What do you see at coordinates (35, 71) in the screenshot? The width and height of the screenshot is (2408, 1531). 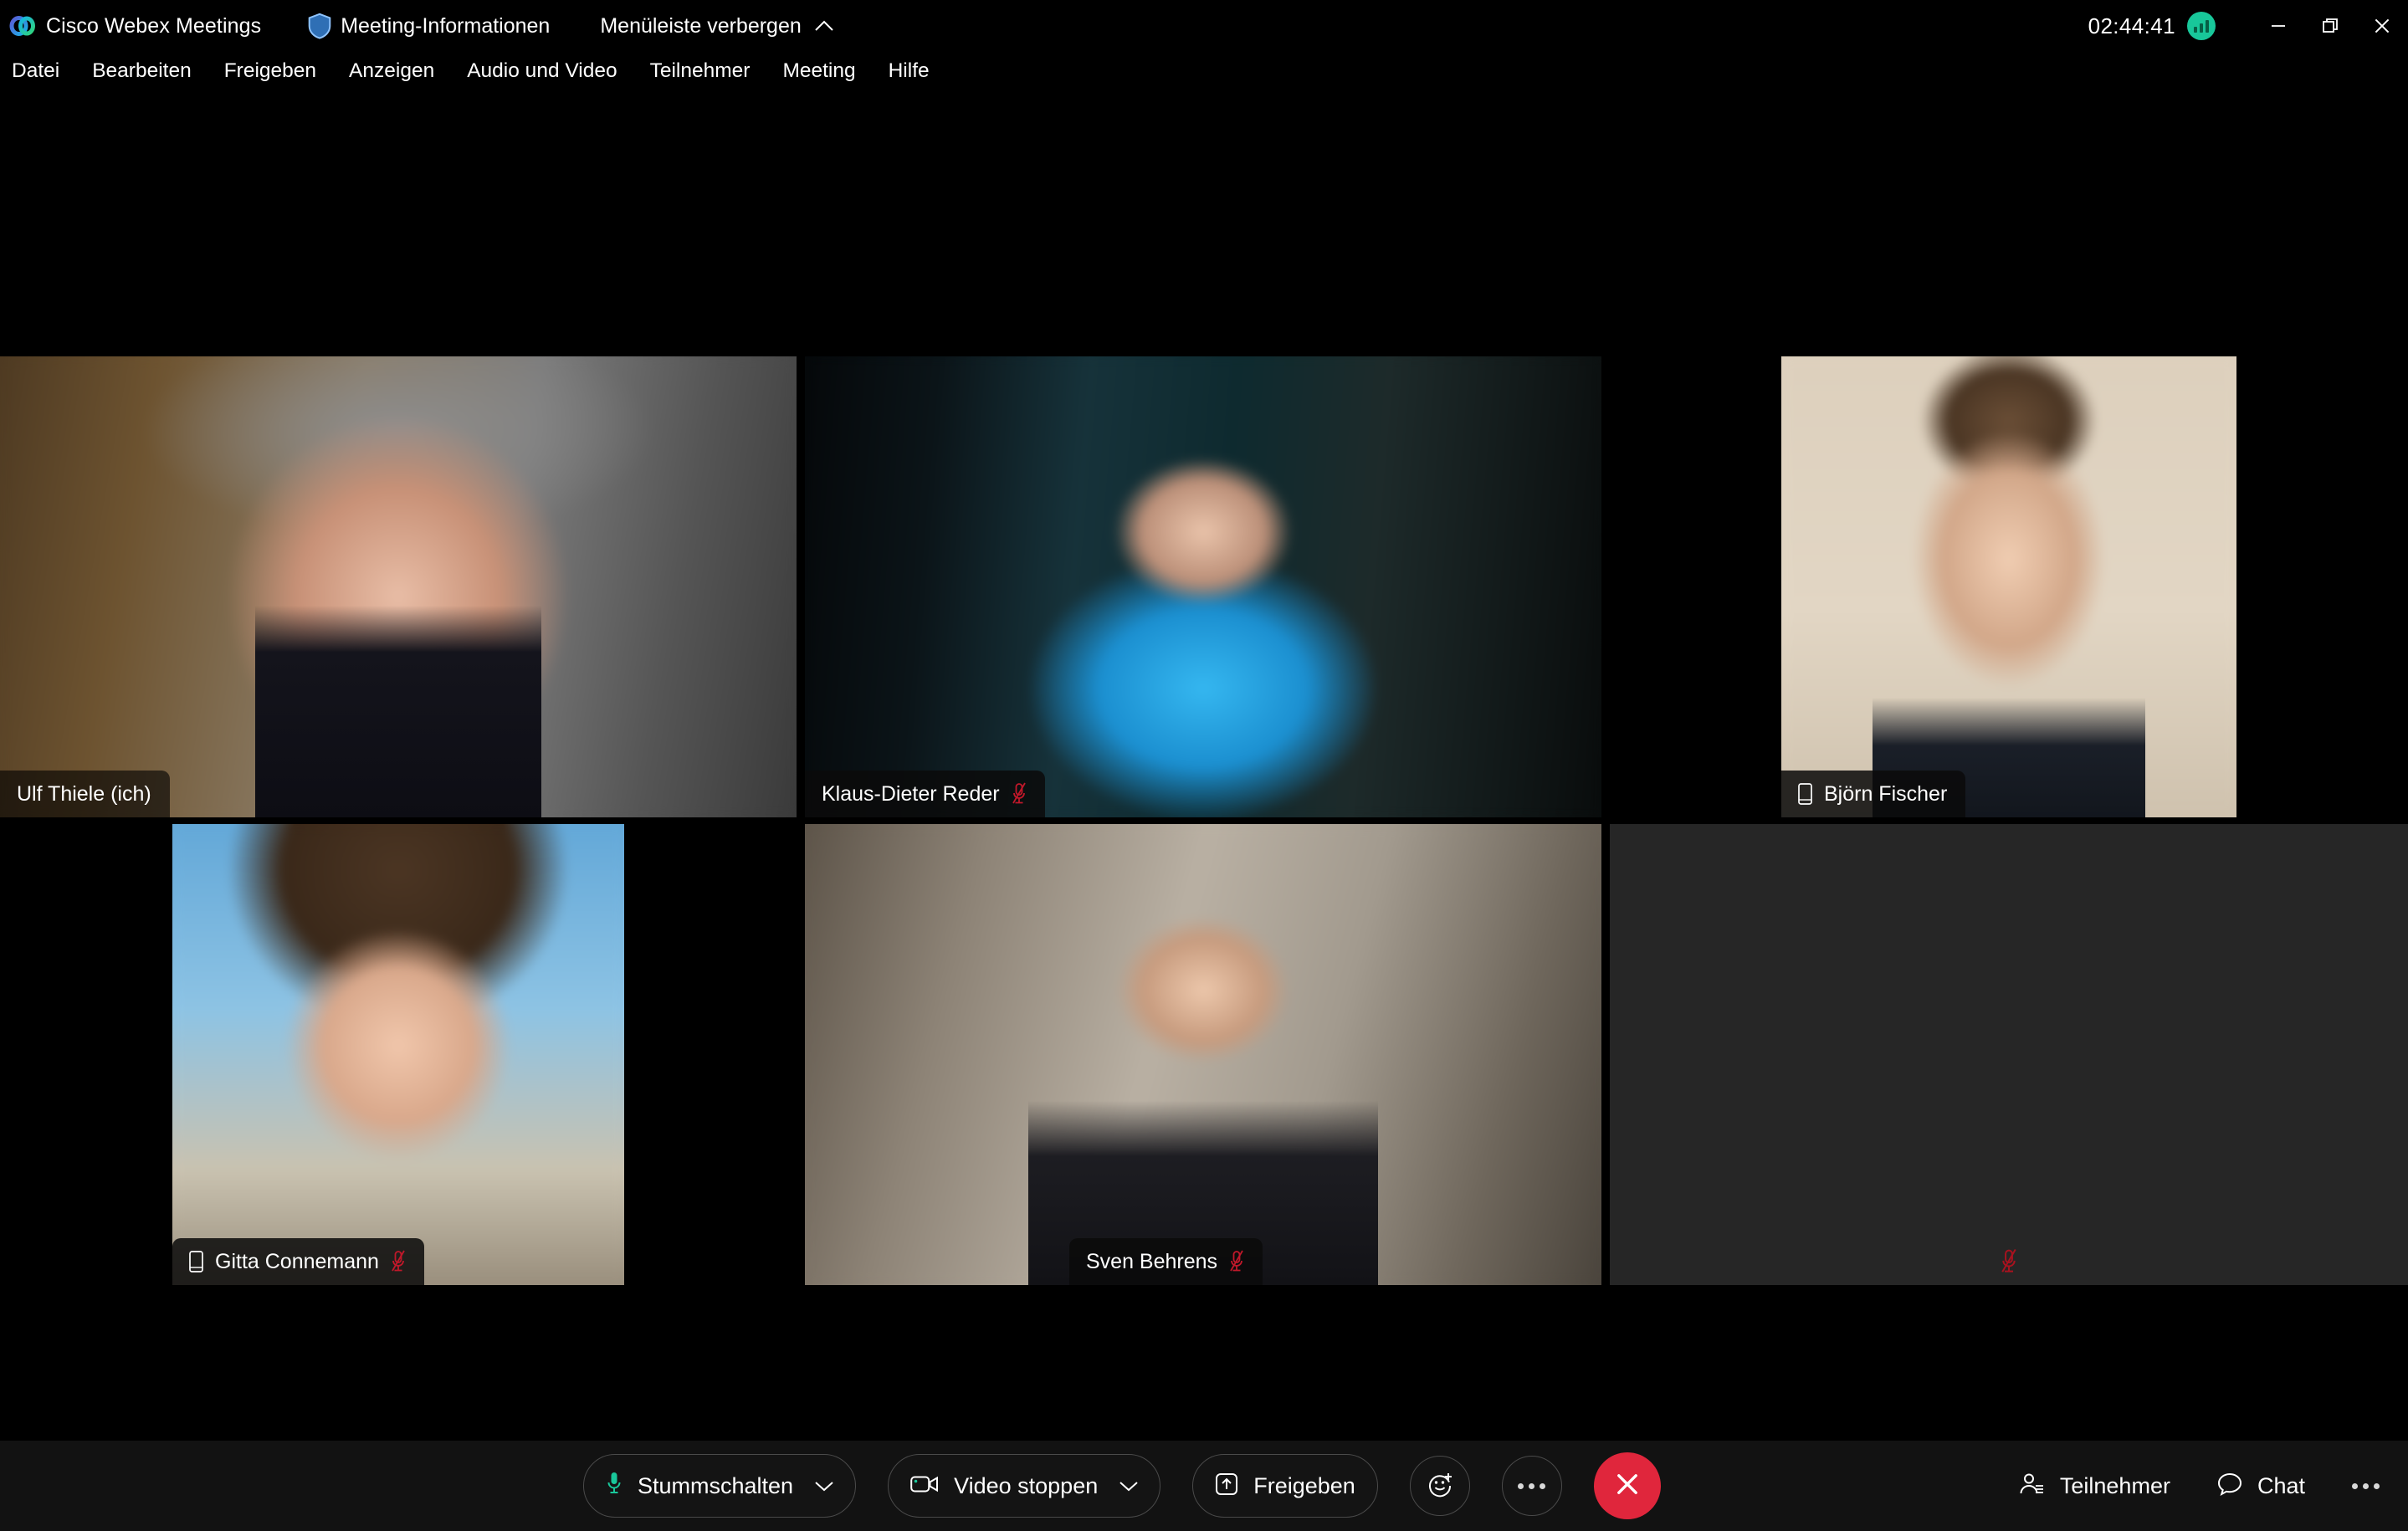 I see `menu-item-datei: Datei` at bounding box center [35, 71].